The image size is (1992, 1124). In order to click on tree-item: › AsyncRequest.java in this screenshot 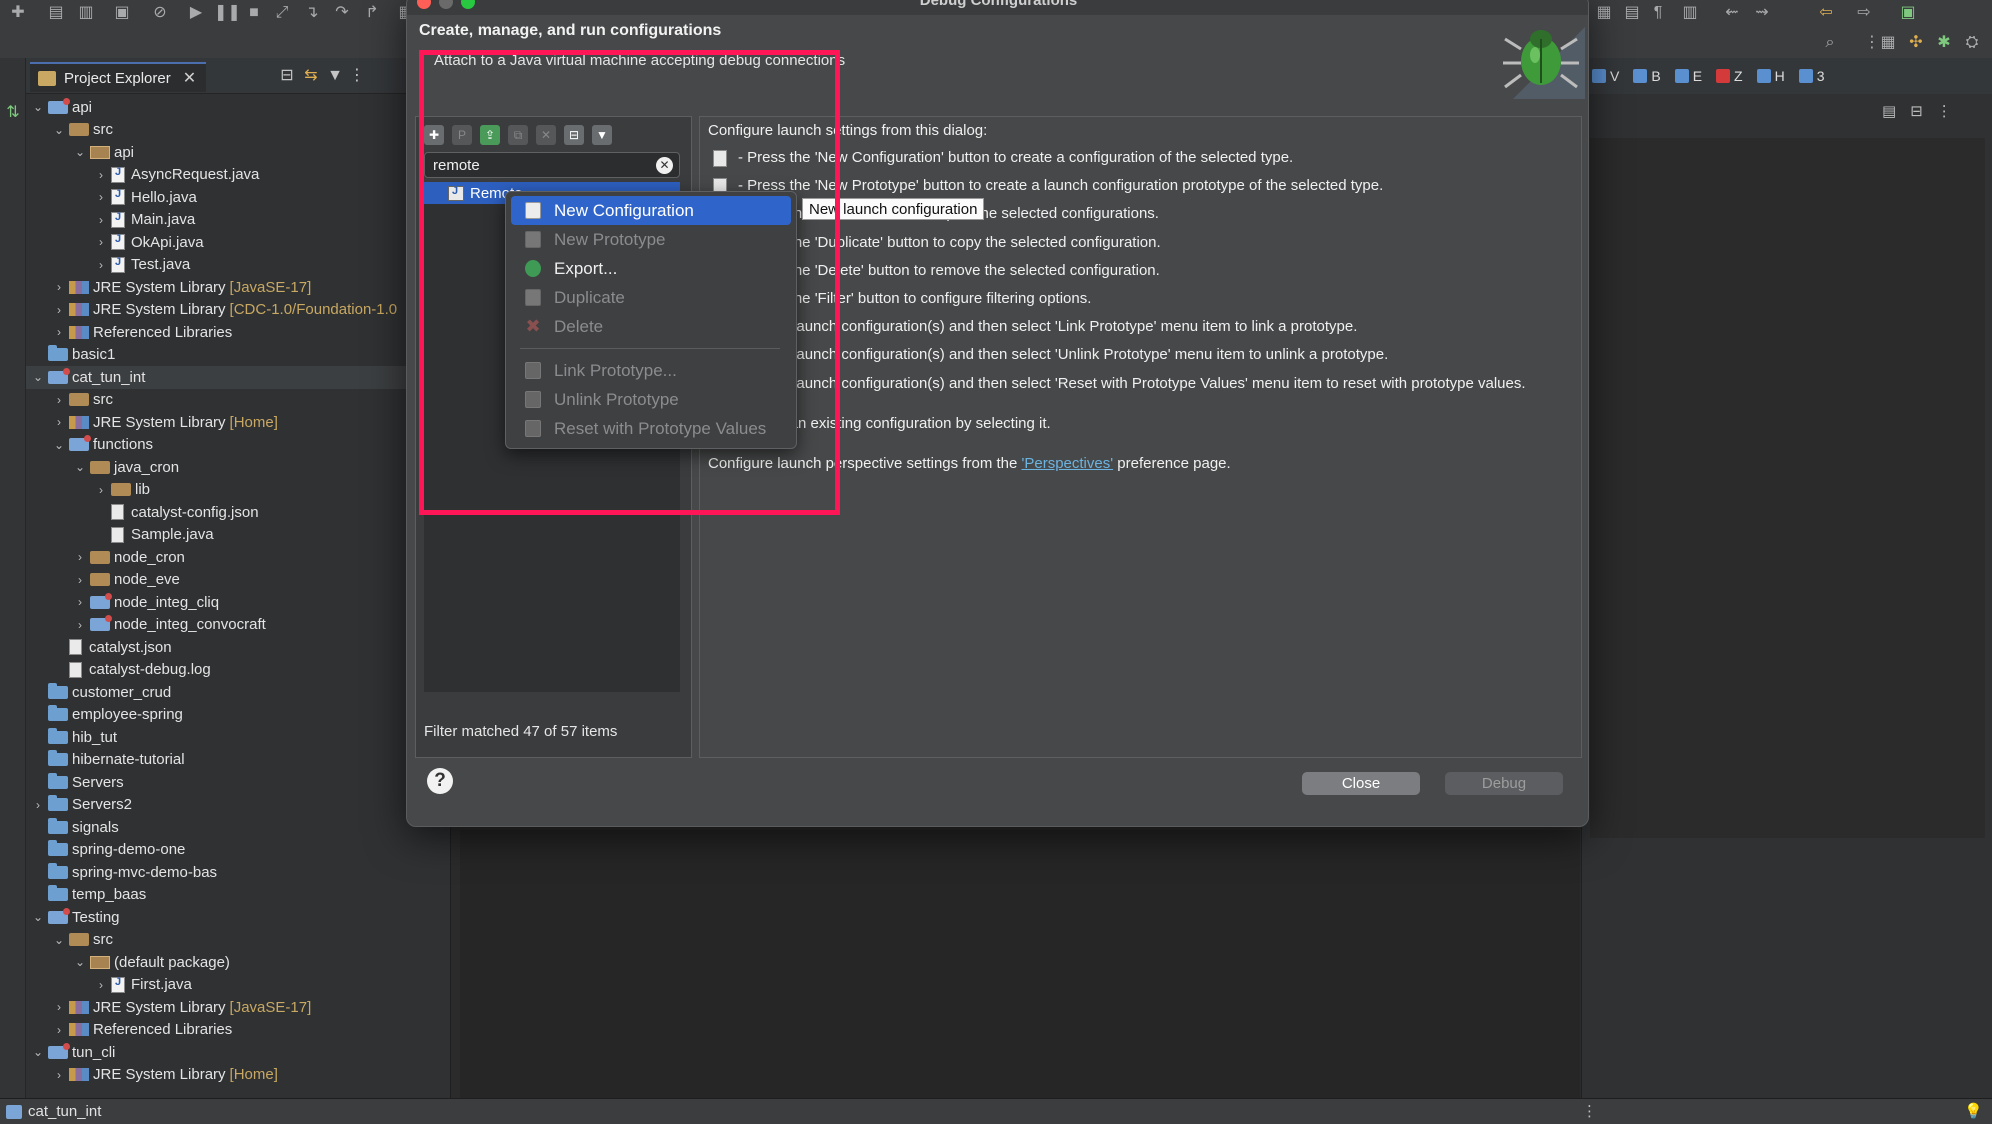, I will do `click(238, 175)`.